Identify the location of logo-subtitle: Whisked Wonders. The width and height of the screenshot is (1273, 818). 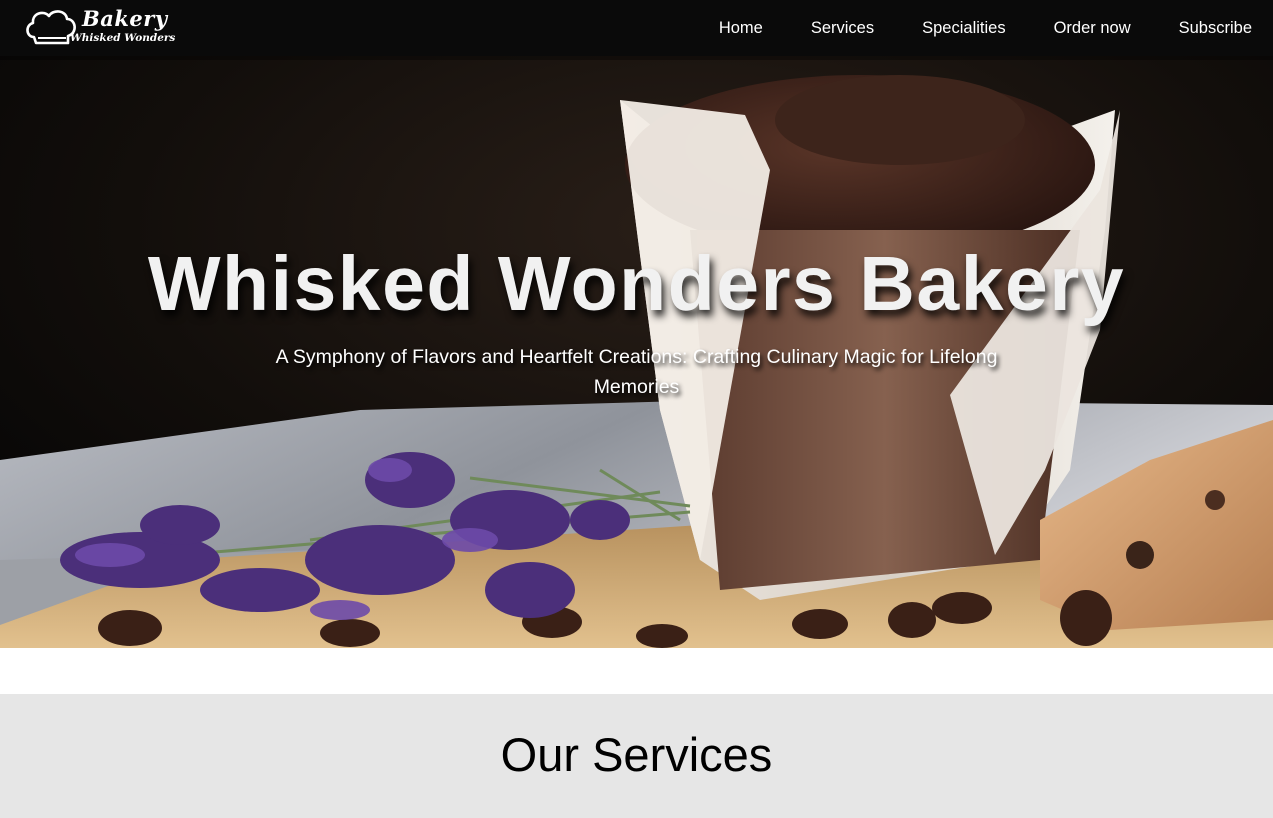
(123, 38).